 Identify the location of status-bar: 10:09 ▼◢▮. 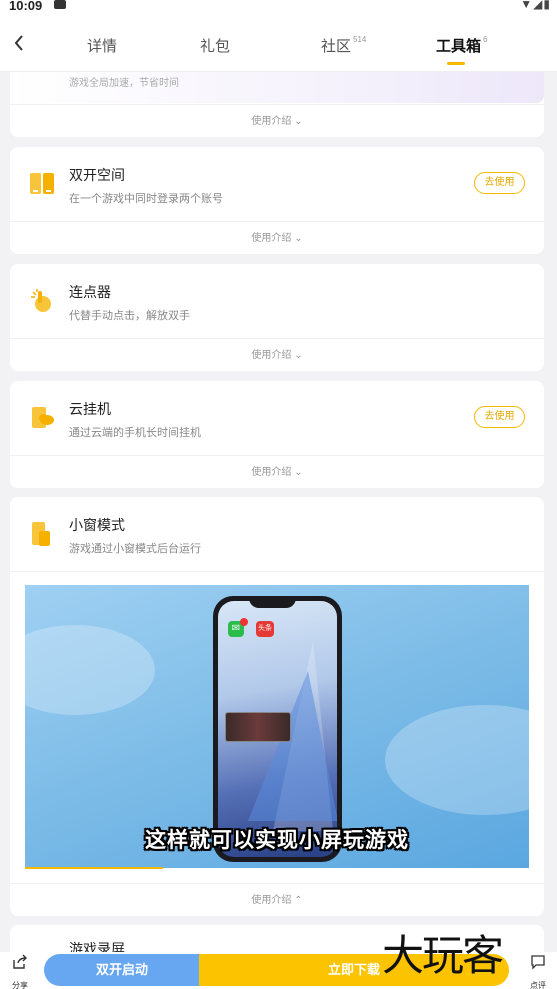
(278, 7).